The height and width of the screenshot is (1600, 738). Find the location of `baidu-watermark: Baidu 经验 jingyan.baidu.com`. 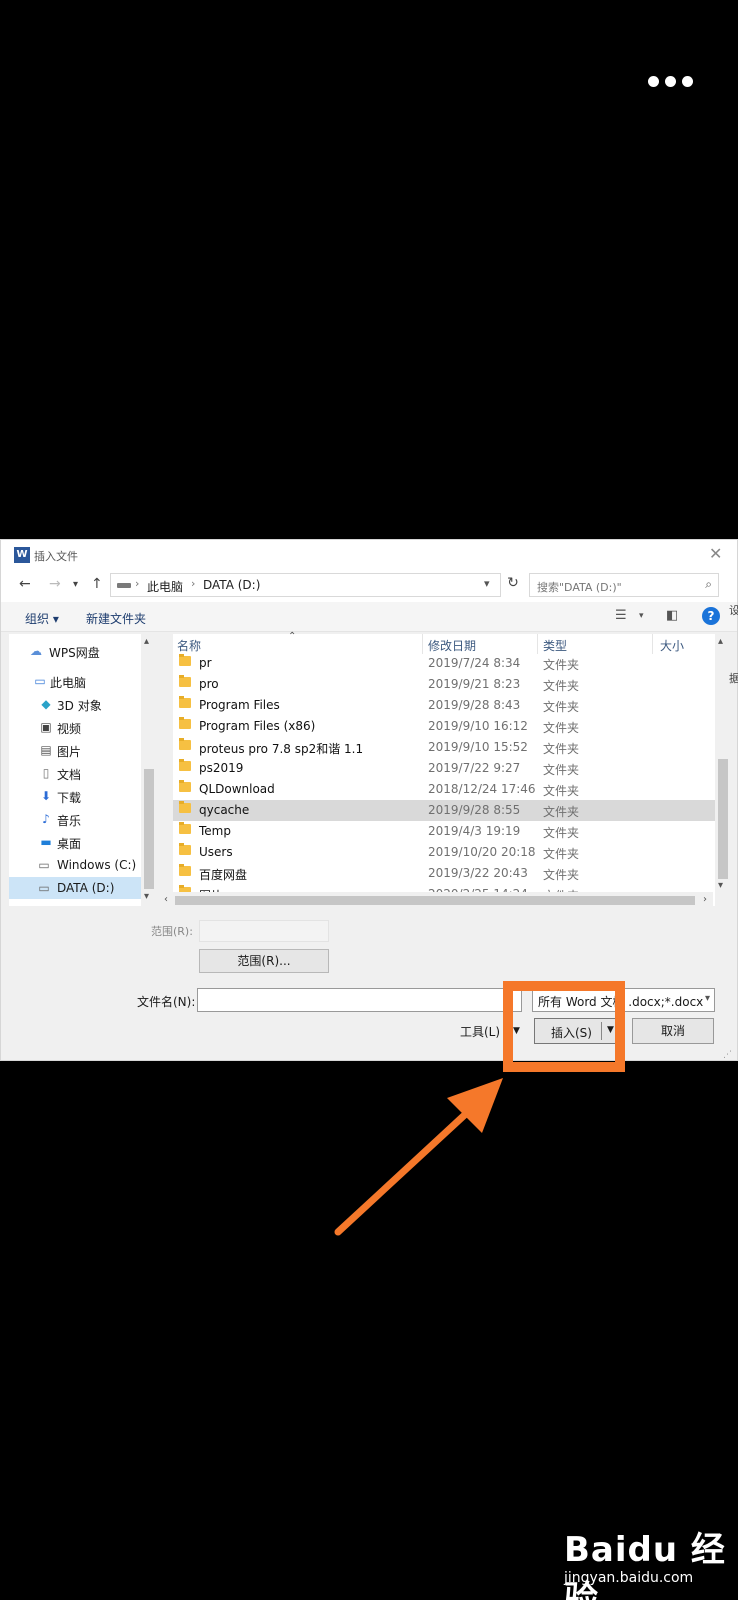

baidu-watermark: Baidu 经验 jingyan.baidu.com is located at coordinates (645, 1555).